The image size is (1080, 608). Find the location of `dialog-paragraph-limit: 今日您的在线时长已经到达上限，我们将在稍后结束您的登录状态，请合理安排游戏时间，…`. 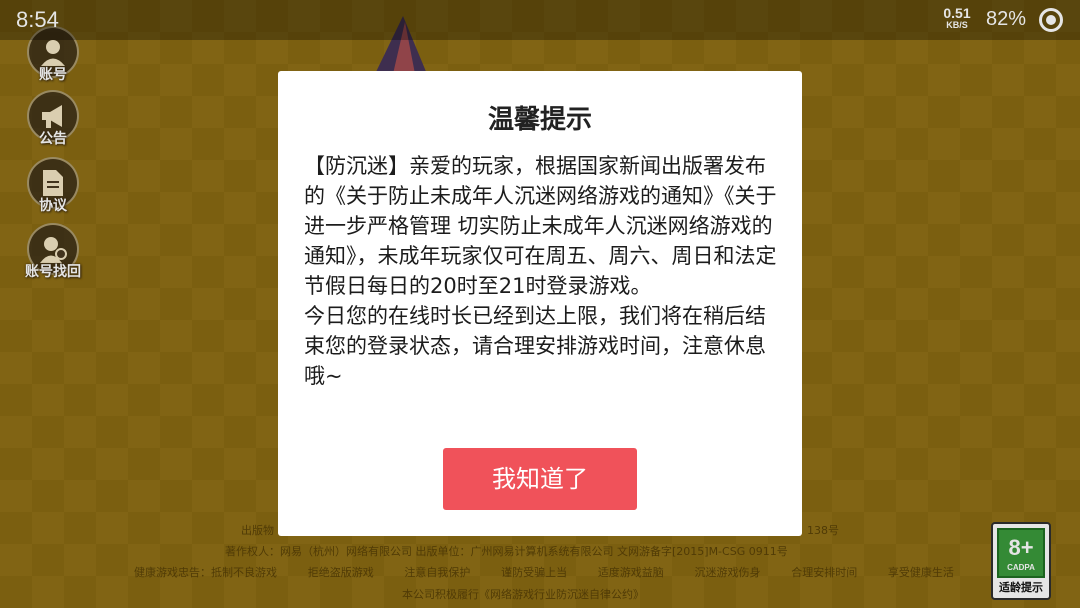

dialog-paragraph-limit: 今日您的在线时长已经到达上限，我们将在稍后结束您的登录状态，请合理安排游戏时间，… is located at coordinates (535, 346).